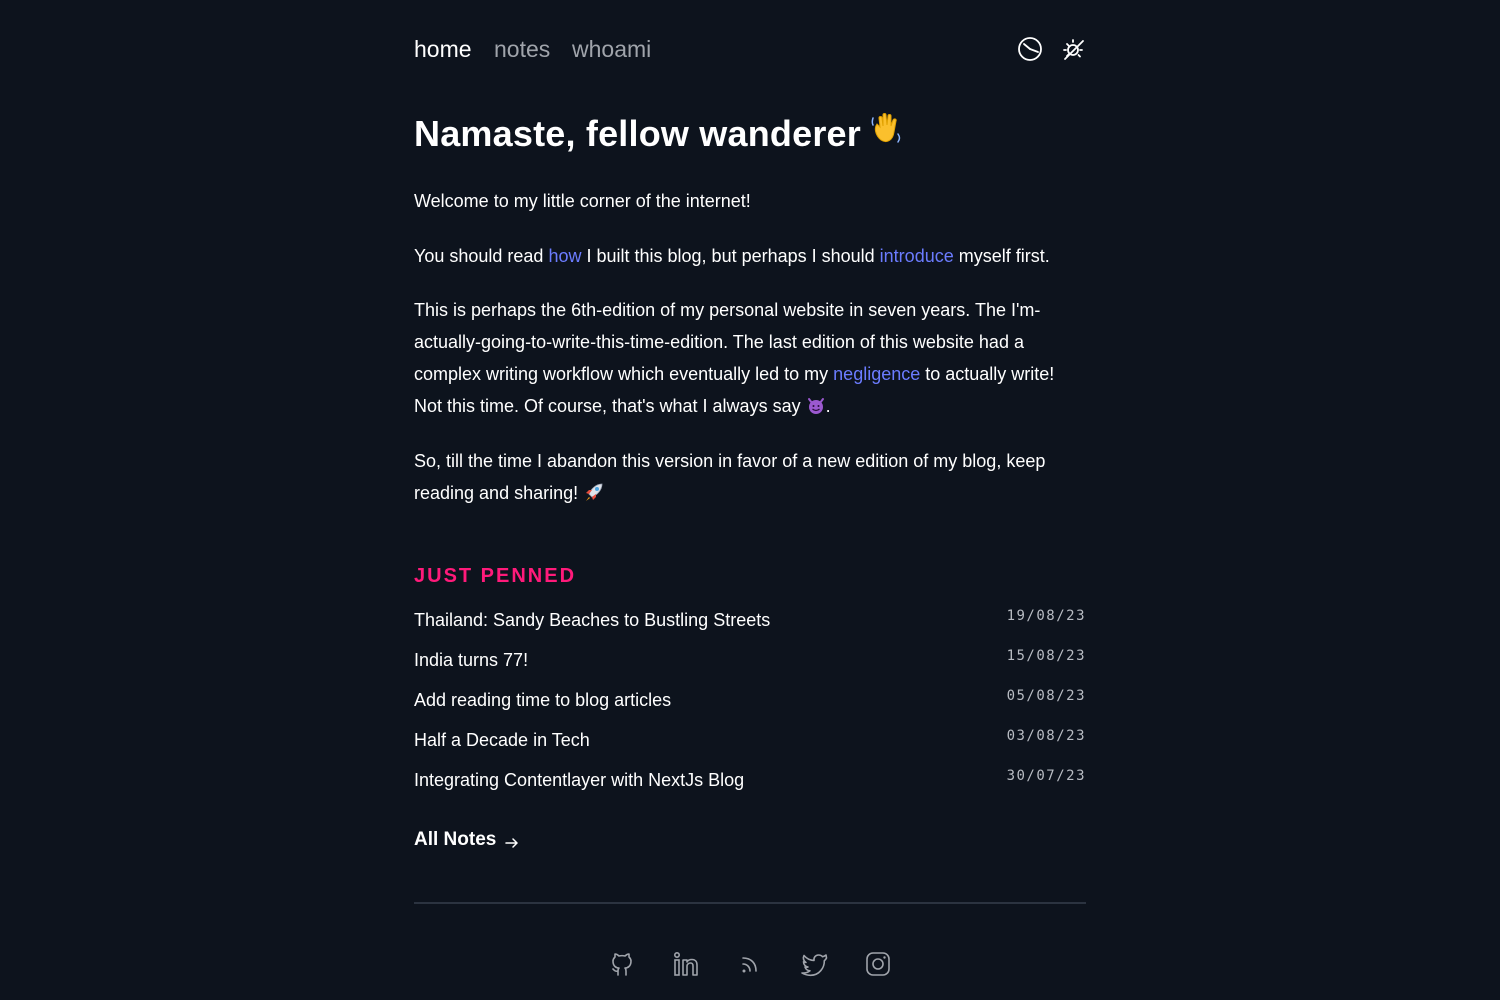  I want to click on post-date: 05/08/23, so click(1046, 696).